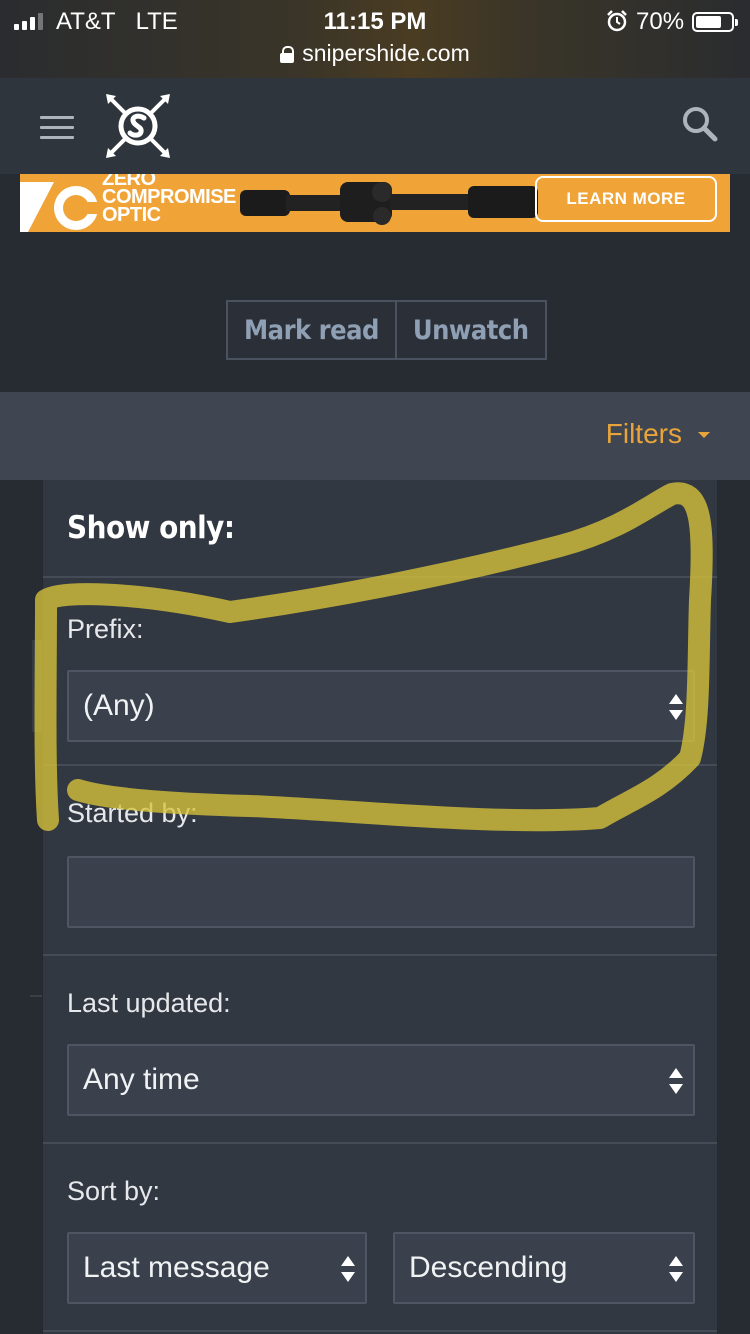 Image resolution: width=750 pixels, height=1334 pixels. What do you see at coordinates (626, 199) in the screenshot?
I see `learn-more-button: LEARN MORE` at bounding box center [626, 199].